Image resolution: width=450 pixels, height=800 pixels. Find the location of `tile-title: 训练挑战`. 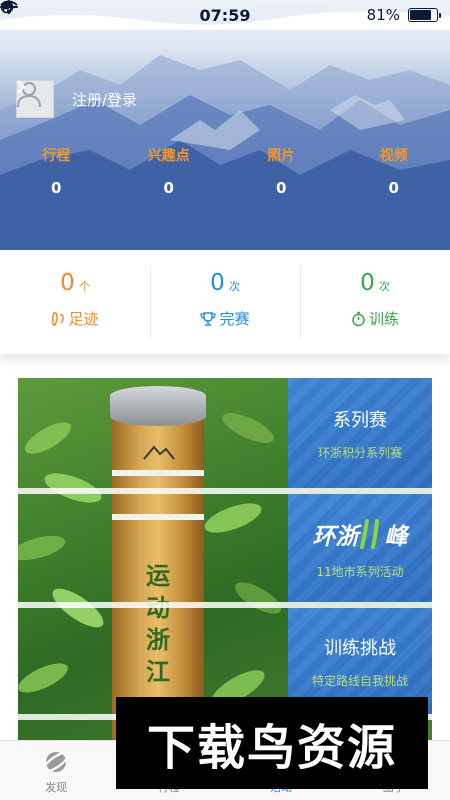

tile-title: 训练挑战 is located at coordinates (360, 648).